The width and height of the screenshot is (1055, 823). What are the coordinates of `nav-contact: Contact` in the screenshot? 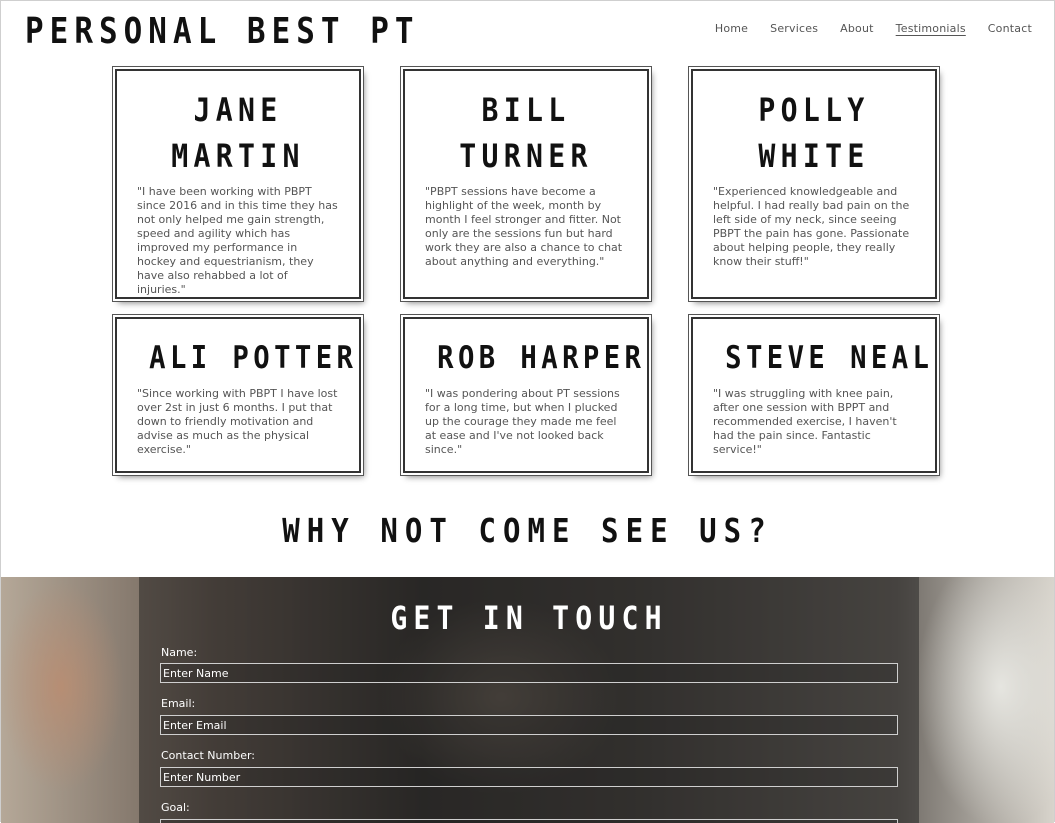 It's located at (1010, 28).